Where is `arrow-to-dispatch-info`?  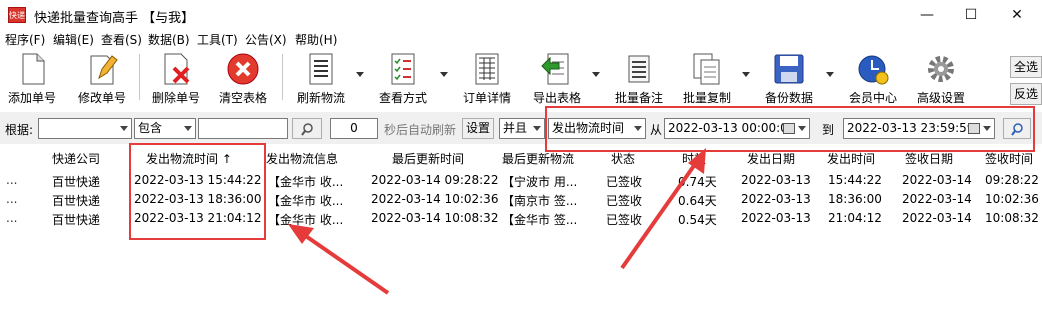
arrow-to-dispatch-info is located at coordinates (339, 259).